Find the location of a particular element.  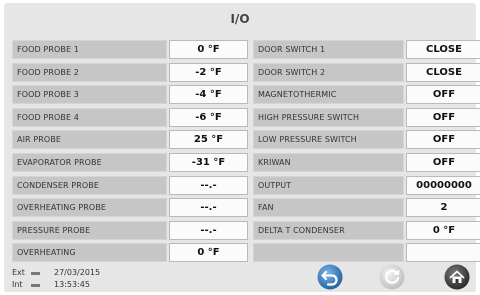

left-row-label: PRESSURE PROBE is located at coordinates (89, 230).